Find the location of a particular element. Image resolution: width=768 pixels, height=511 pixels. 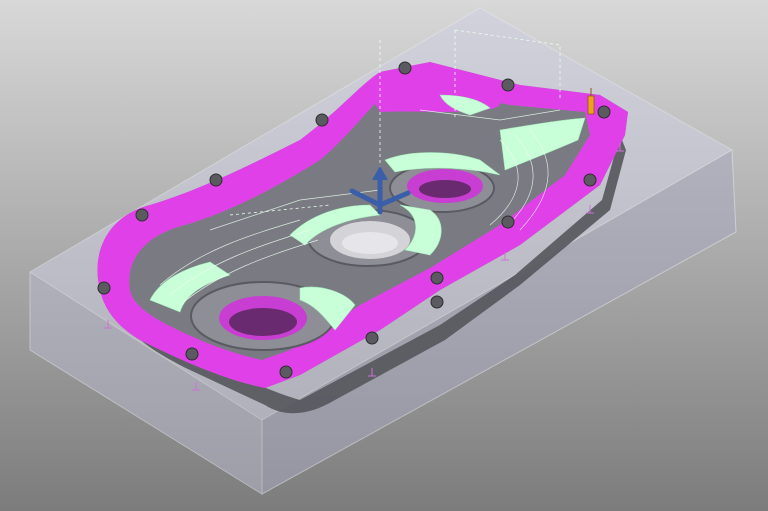

bore-upper-inner is located at coordinates (445, 189).